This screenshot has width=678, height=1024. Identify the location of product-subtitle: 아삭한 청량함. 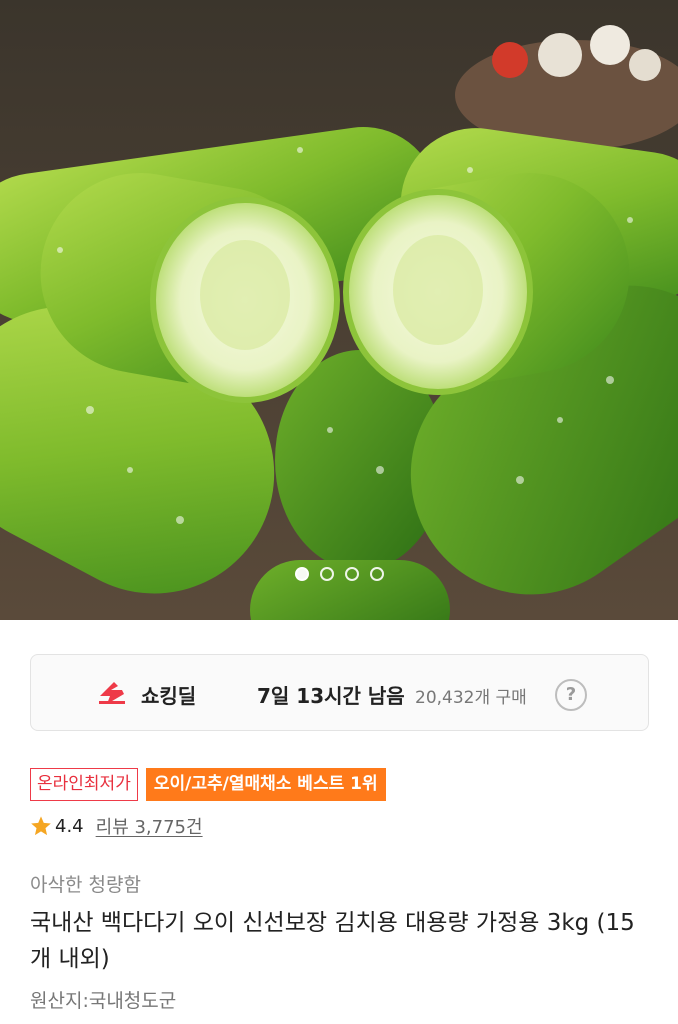
(85, 885).